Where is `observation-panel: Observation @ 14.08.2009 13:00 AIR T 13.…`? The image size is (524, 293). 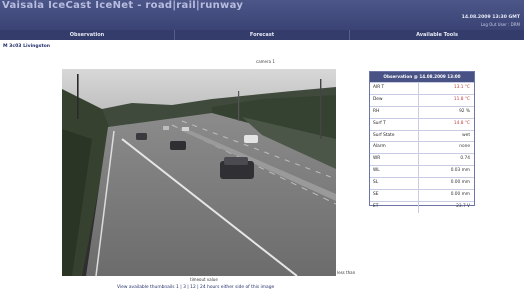 observation-panel: Observation @ 14.08.2009 13:00 AIR T 13.… is located at coordinates (422, 142).